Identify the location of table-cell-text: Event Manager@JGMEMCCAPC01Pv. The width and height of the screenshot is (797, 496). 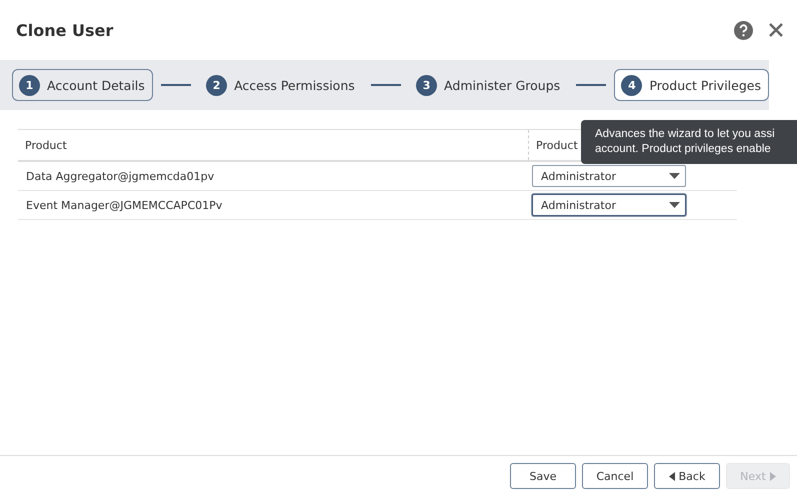
(124, 206).